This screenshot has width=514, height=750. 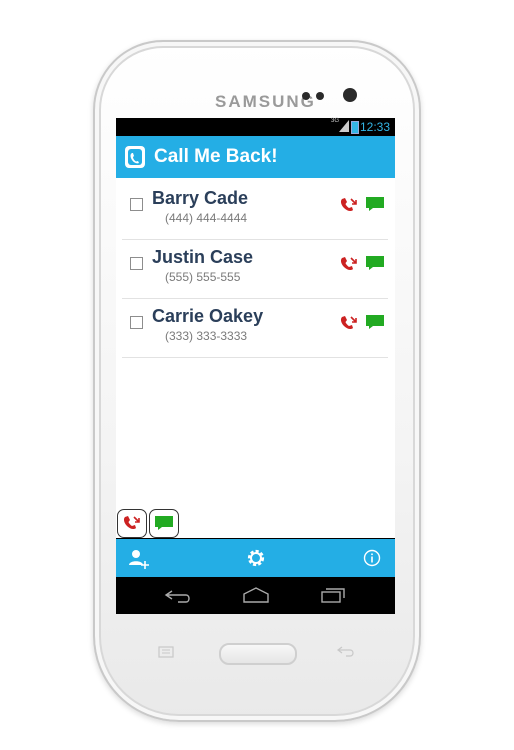 I want to click on back-hardware-icon, so click(x=346, y=651).